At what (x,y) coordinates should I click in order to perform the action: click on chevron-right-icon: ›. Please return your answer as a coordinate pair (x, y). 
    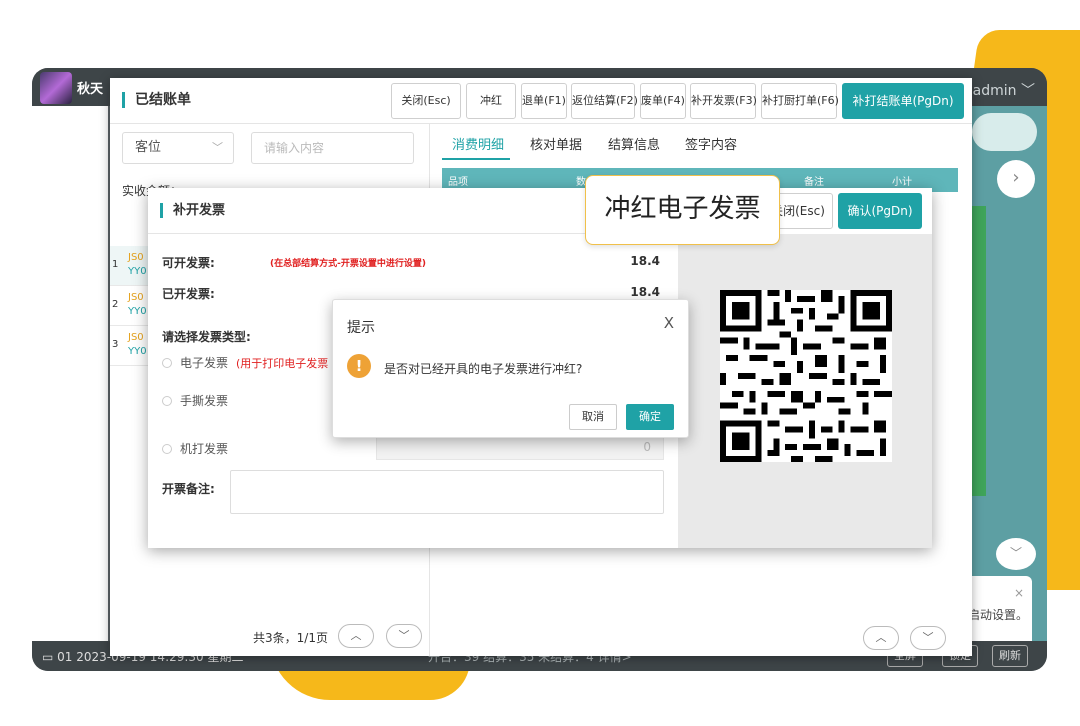
    Looking at the image, I should click on (1016, 179).